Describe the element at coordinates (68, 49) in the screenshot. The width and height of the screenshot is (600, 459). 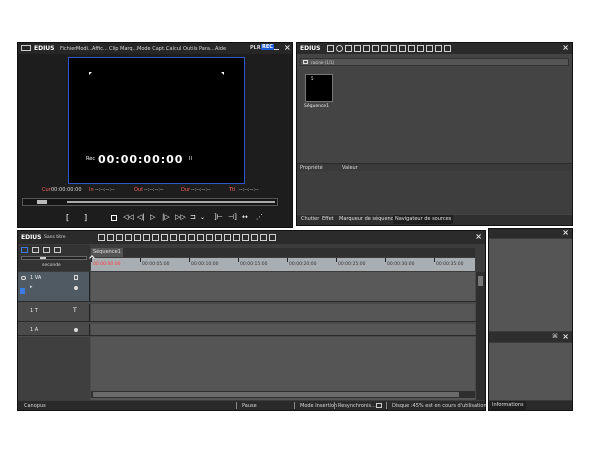
I see `menu-fichier: Fichier` at that location.